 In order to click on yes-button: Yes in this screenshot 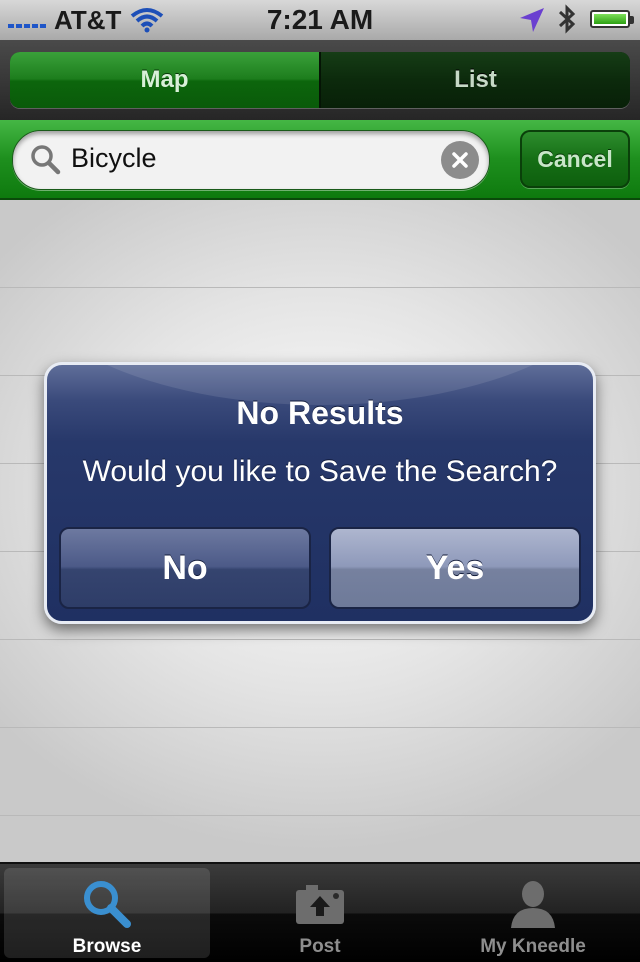, I will do `click(455, 568)`.